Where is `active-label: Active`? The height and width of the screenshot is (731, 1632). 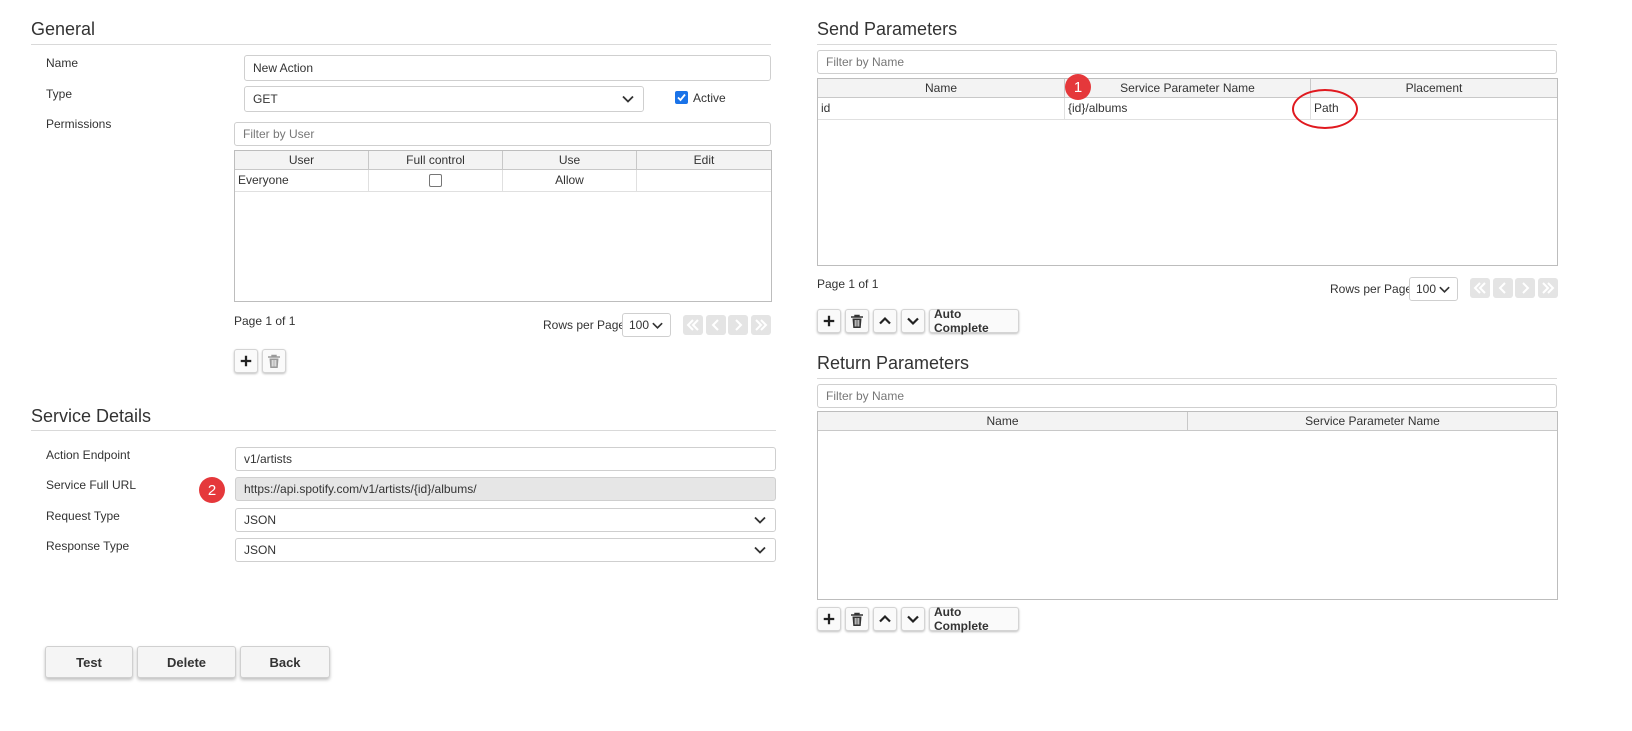
active-label: Active is located at coordinates (709, 98).